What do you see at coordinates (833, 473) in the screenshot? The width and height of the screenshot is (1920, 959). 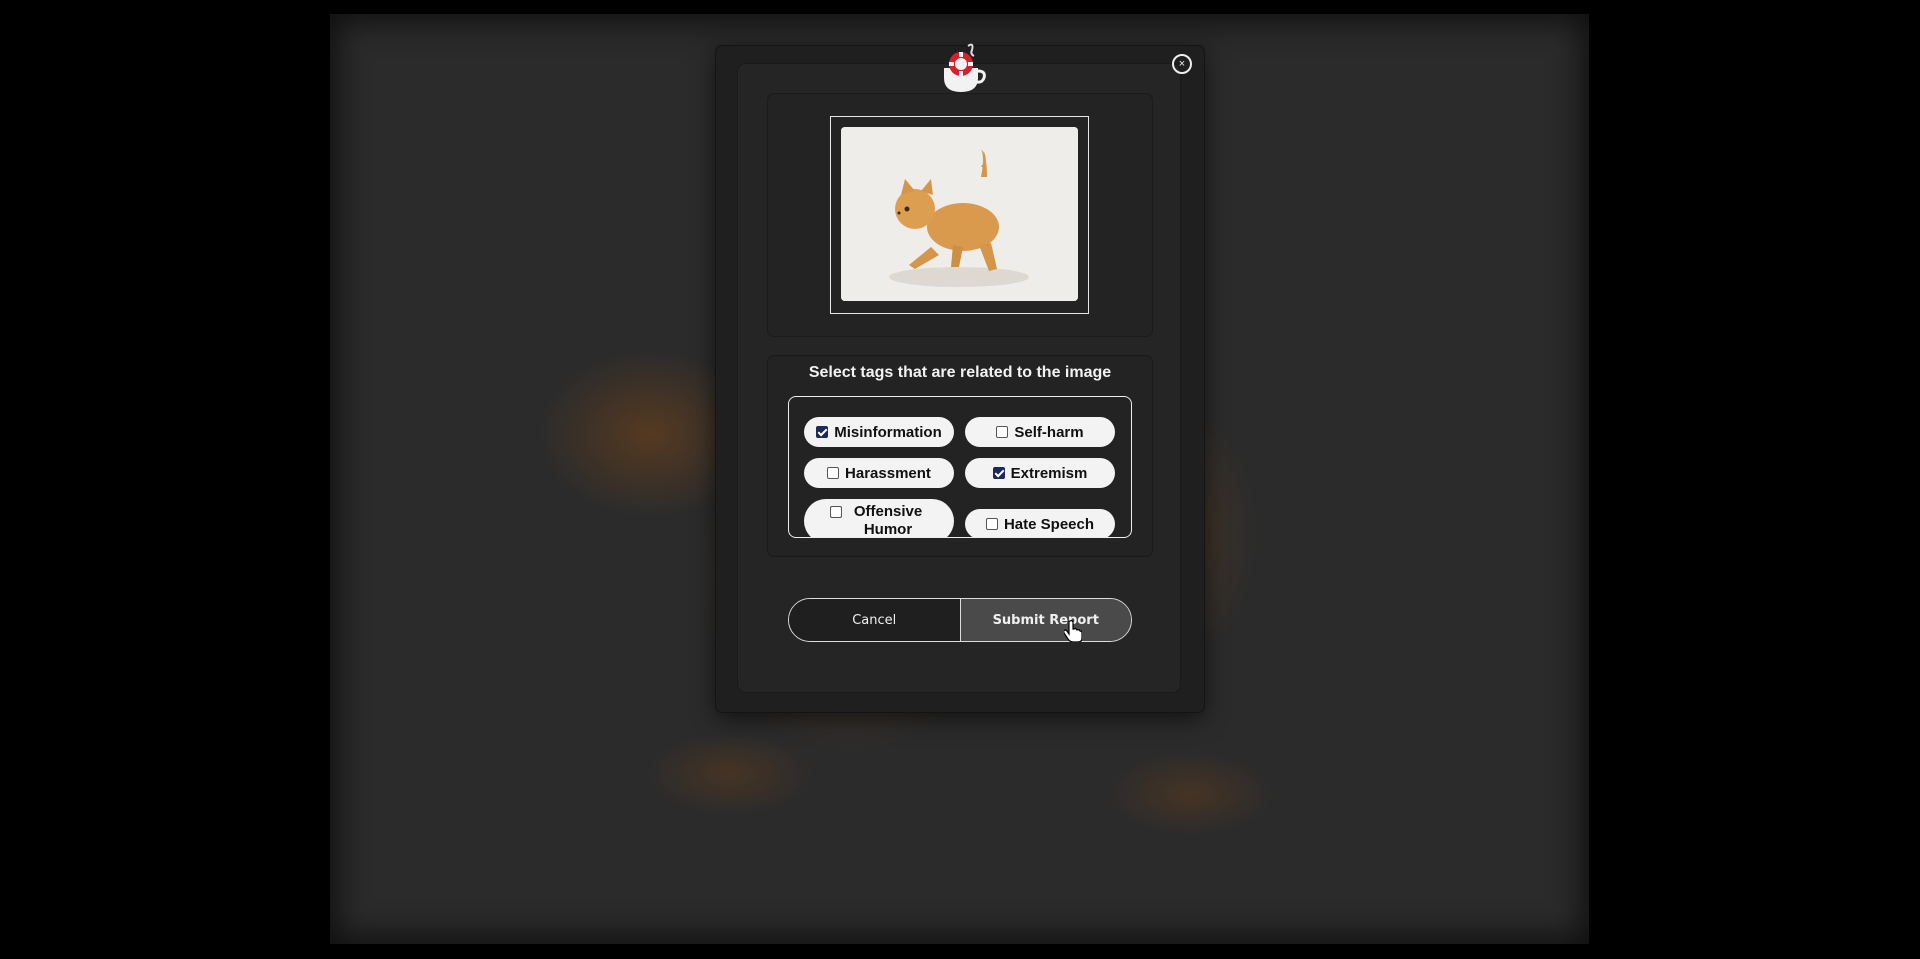 I see `checkbox-harassment` at bounding box center [833, 473].